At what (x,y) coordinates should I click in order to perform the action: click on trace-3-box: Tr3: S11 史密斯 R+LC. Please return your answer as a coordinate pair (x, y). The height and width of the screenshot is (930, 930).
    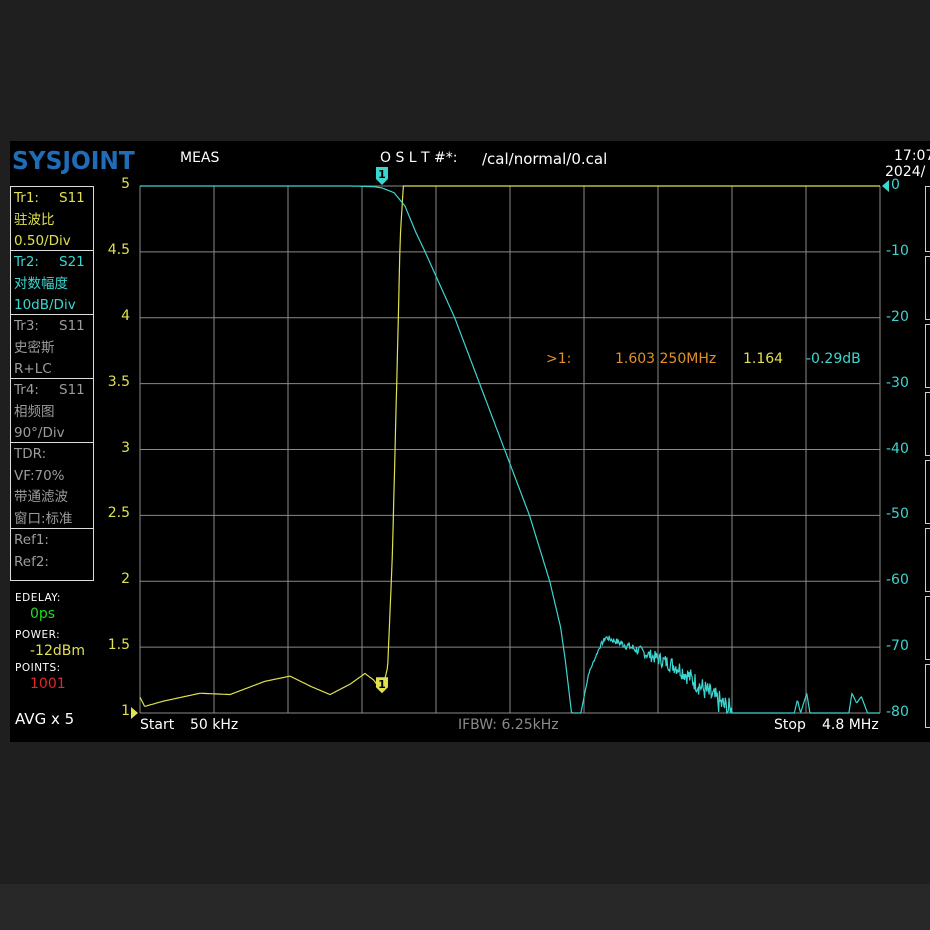
    Looking at the image, I should click on (52, 346).